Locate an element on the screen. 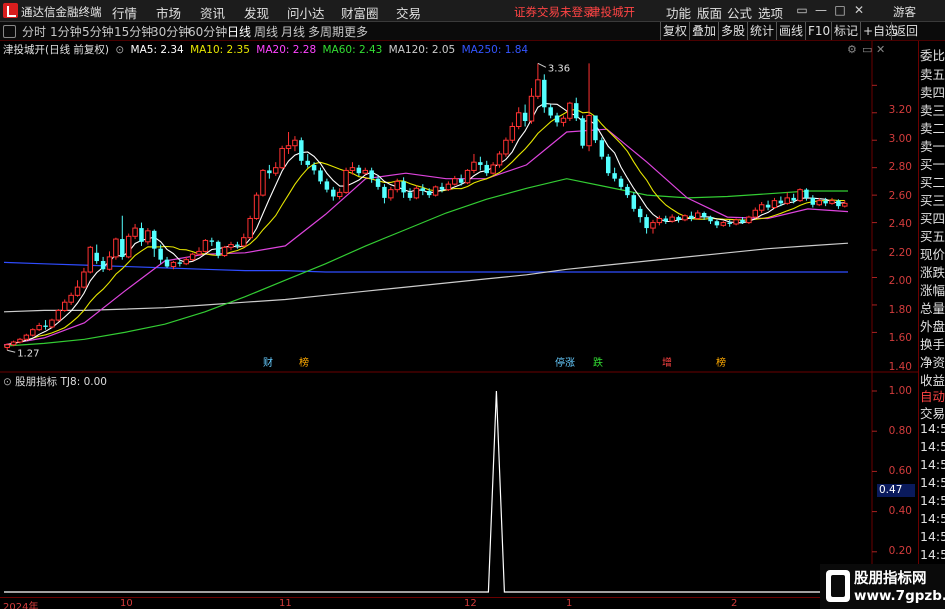 Image resolution: width=945 pixels, height=609 pixels. legend-toggle-icon: ⊙ is located at coordinates (119, 50).